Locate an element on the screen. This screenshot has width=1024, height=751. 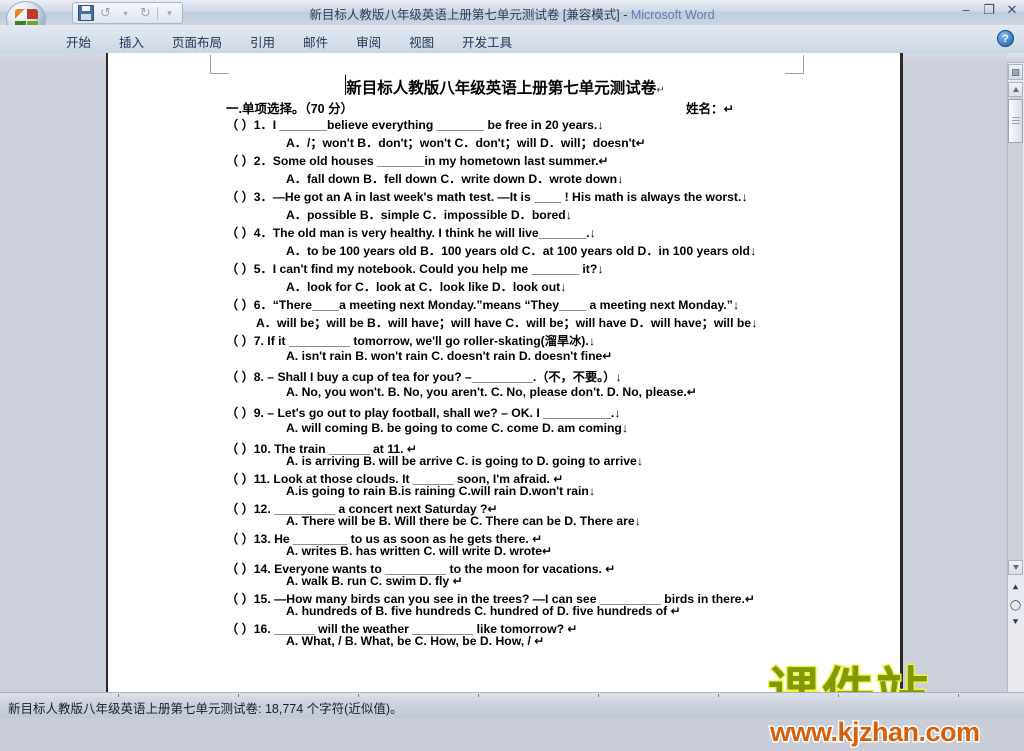
status-bar-text: 新目标人教版八年级英语上册第七单元测试卷: 18,774 个字符(近似值)。 is located at coordinates (205, 709).